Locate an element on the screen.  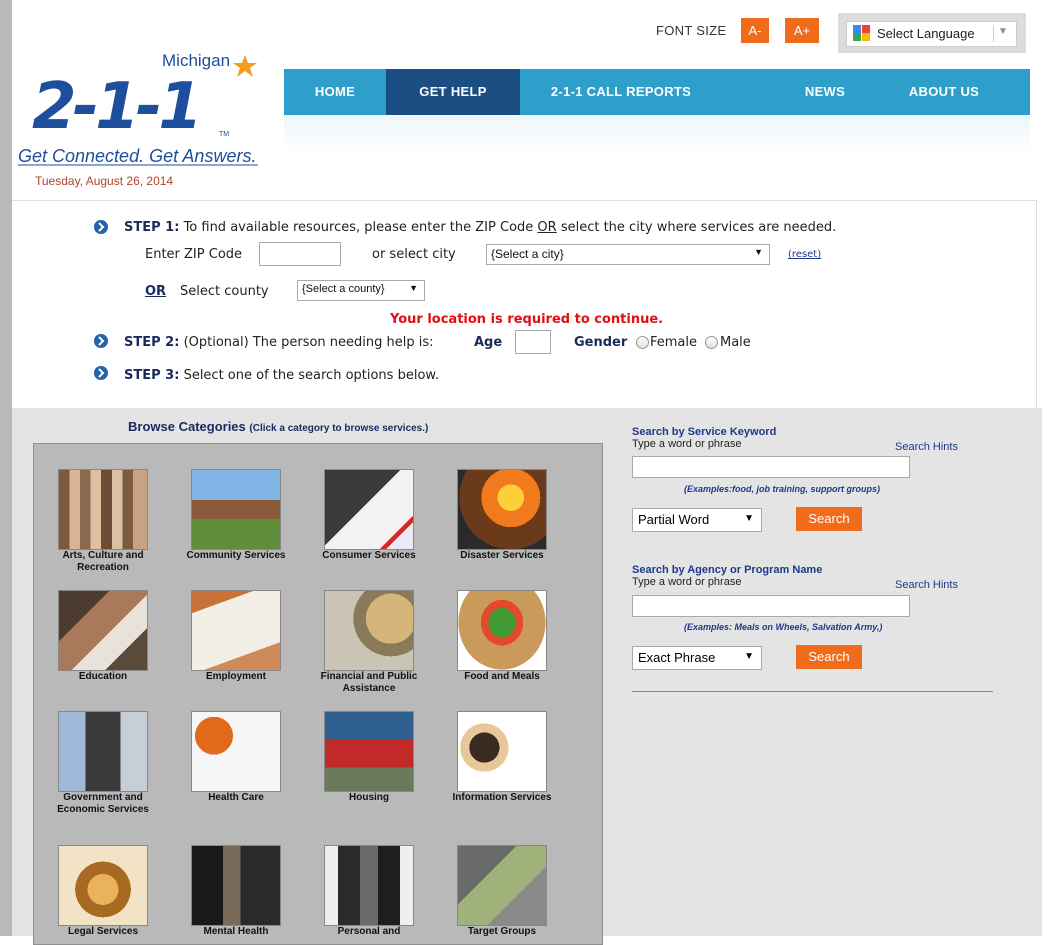
category-disaster: Disaster Services is located at coordinates (502, 515).